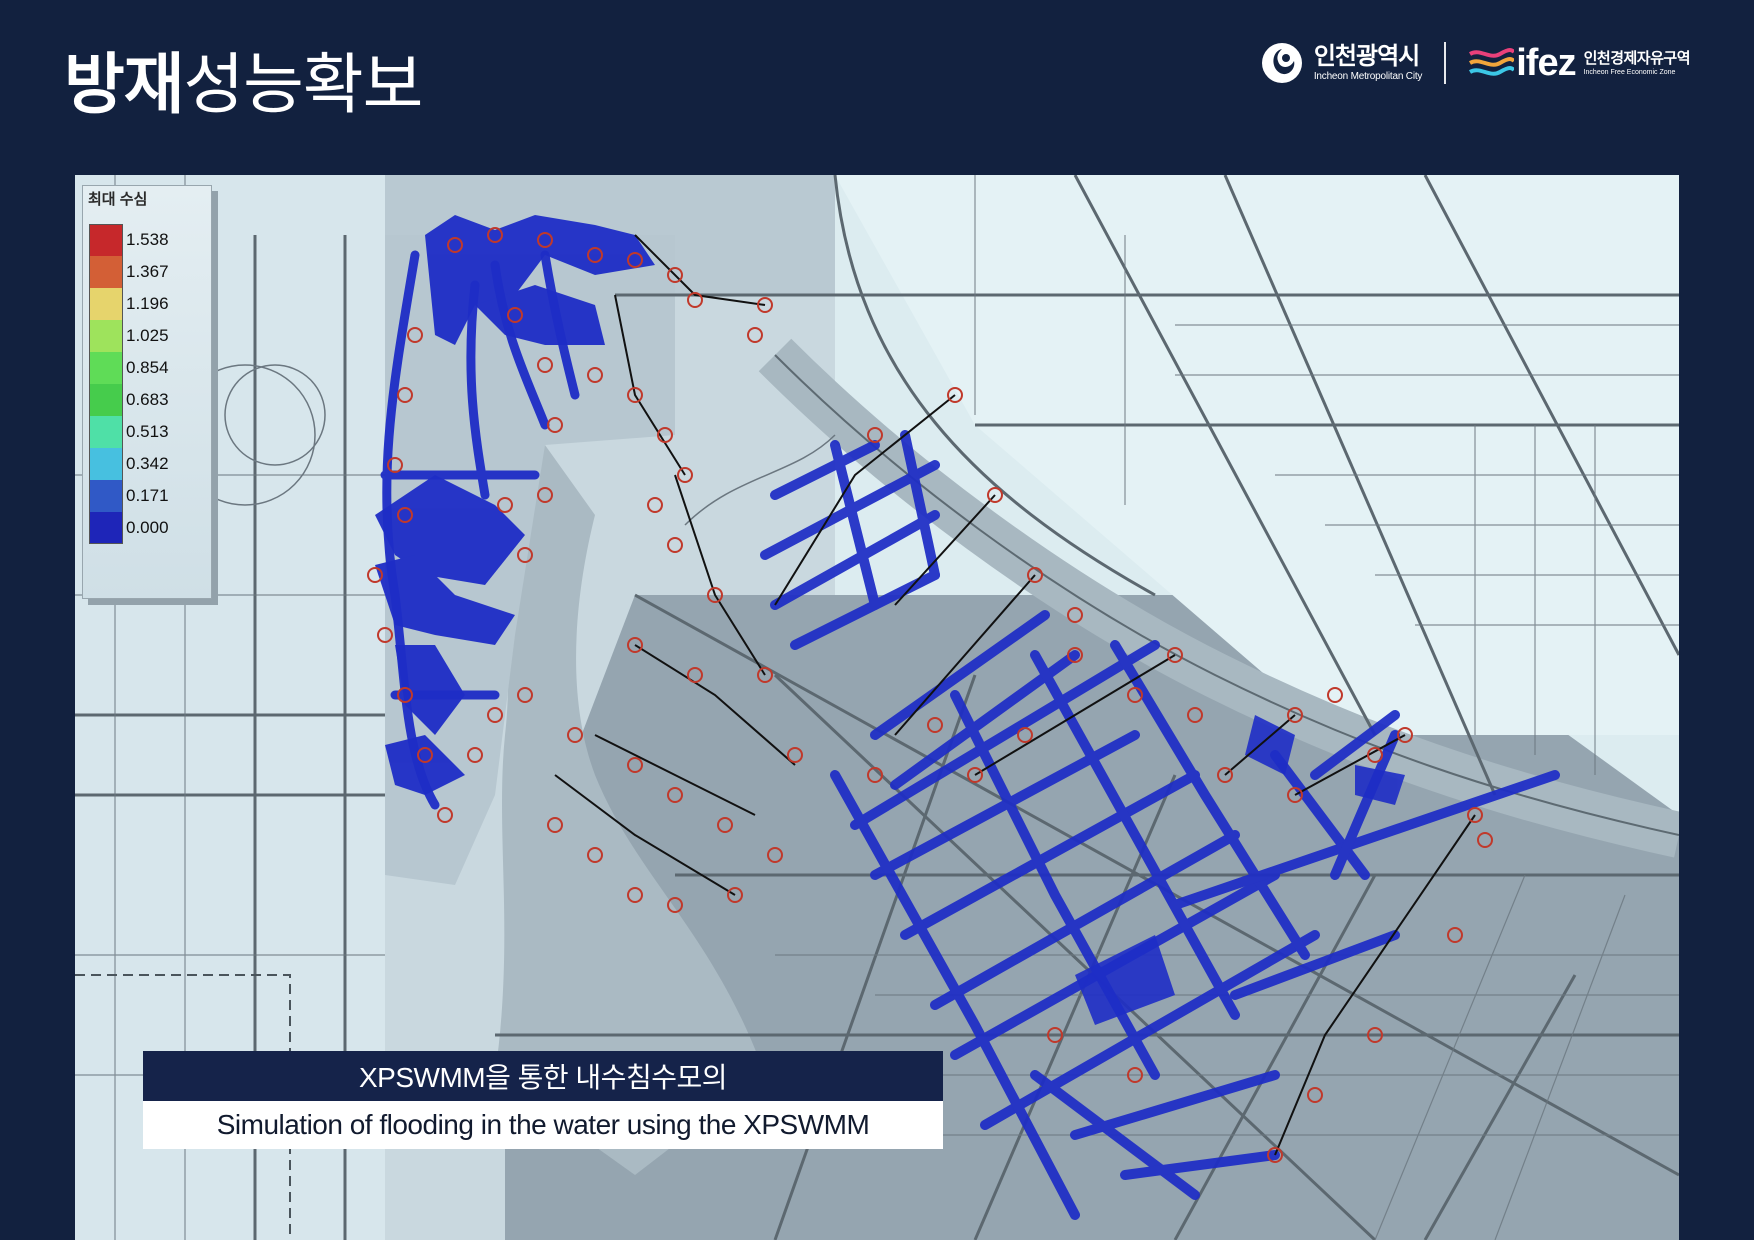 This screenshot has width=1754, height=1240. I want to click on legend-value: 0.000, so click(147, 527).